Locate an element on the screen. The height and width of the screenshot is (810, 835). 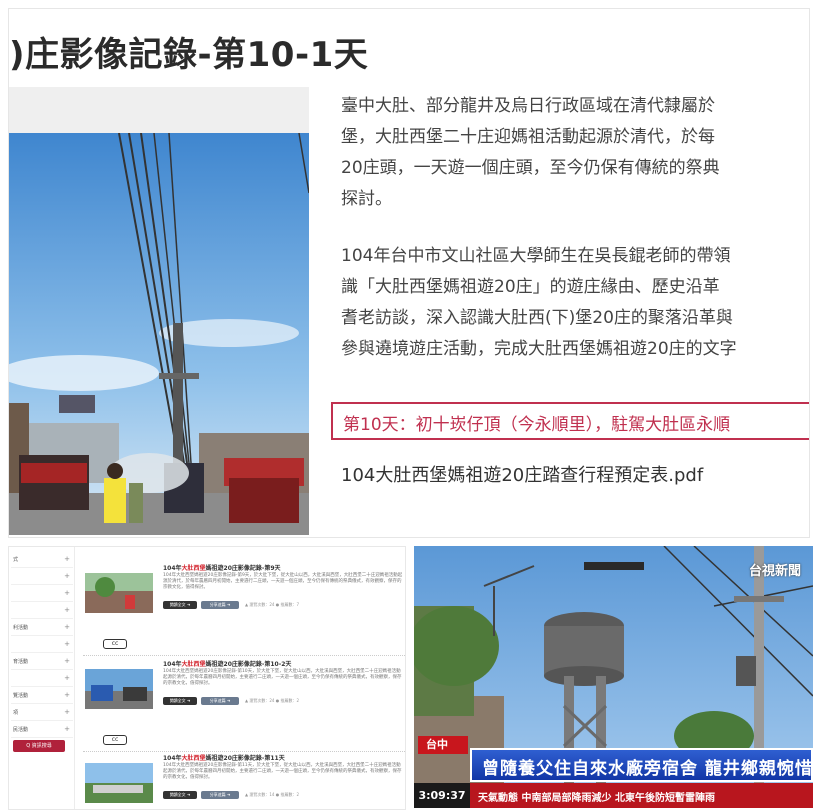
title-suffix: 媽祖遊20庄影像記錄-第11天 is located at coordinates (245, 758).